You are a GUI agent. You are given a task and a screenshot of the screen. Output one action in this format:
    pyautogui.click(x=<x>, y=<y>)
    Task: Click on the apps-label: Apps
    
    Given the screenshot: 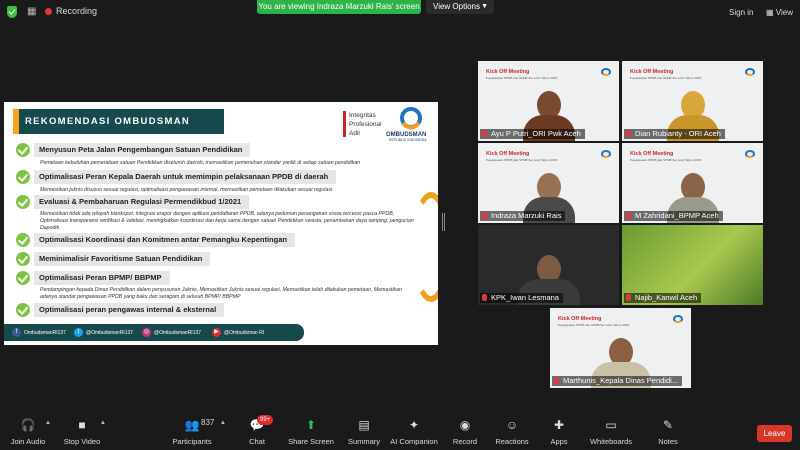 What is the action you would take?
    pyautogui.click(x=559, y=441)
    